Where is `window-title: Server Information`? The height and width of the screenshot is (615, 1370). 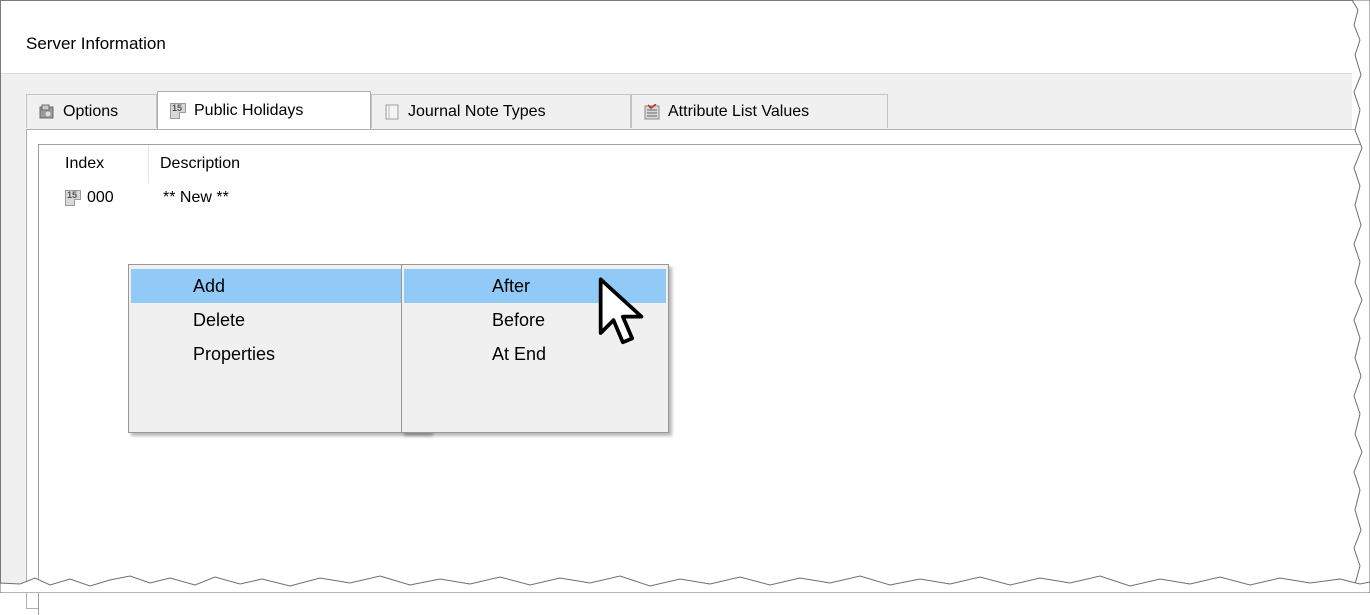 window-title: Server Information is located at coordinates (96, 43).